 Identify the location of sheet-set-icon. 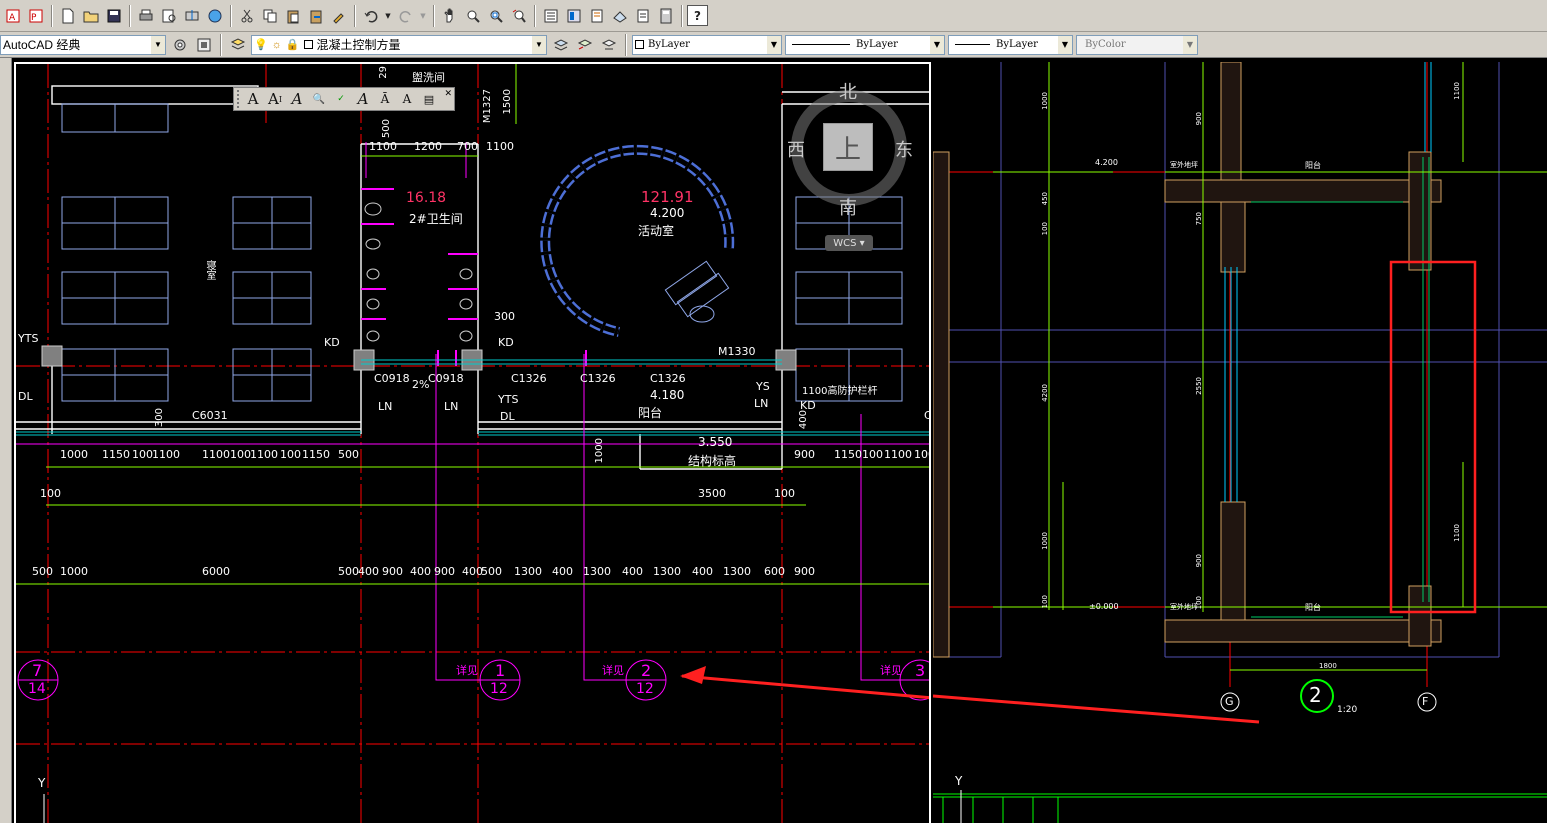
(619, 15).